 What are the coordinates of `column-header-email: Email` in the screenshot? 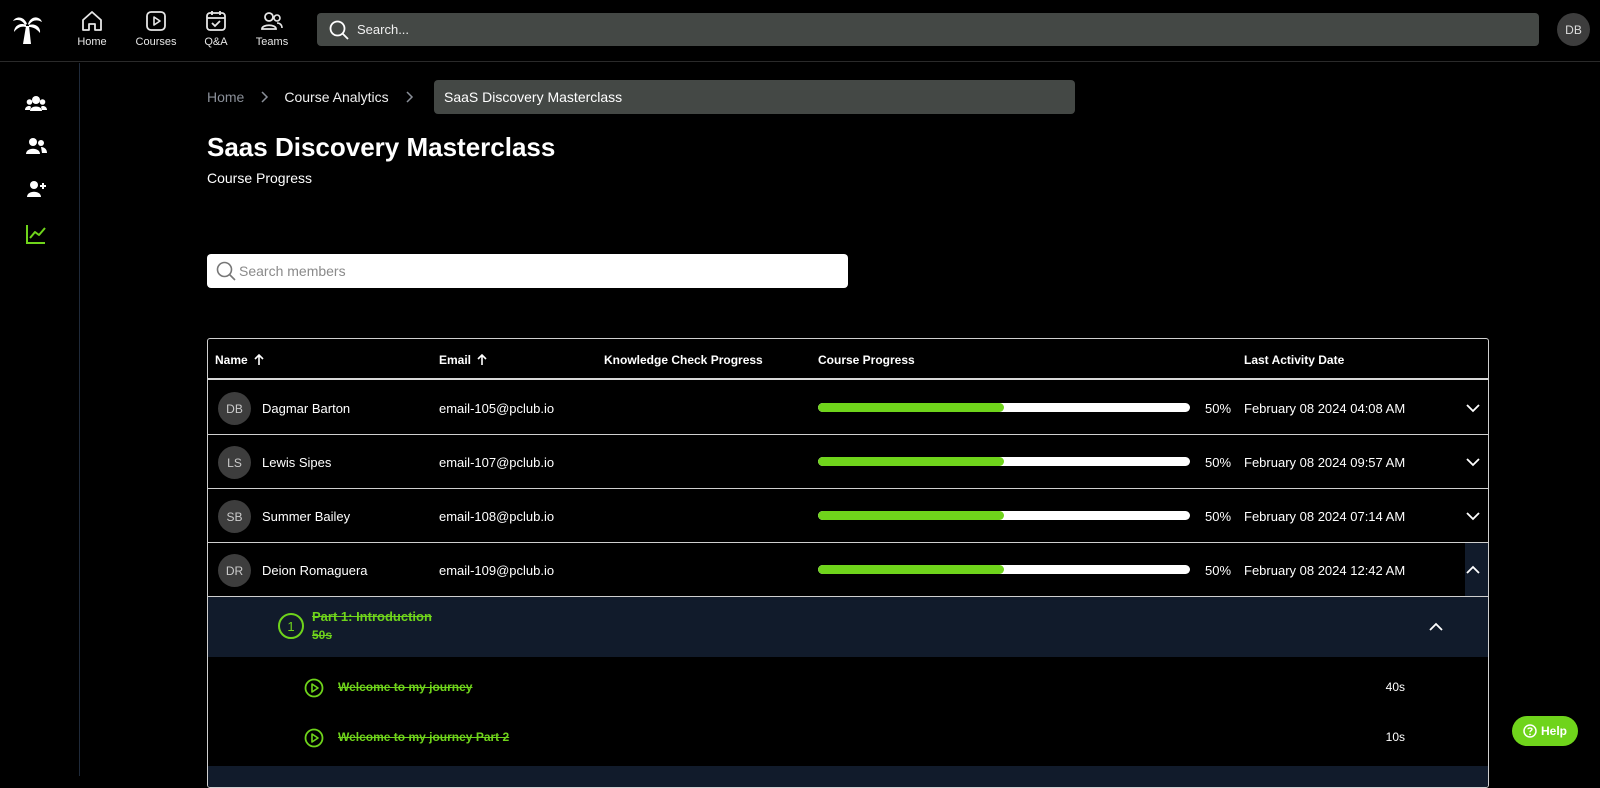 It's located at (463, 360).